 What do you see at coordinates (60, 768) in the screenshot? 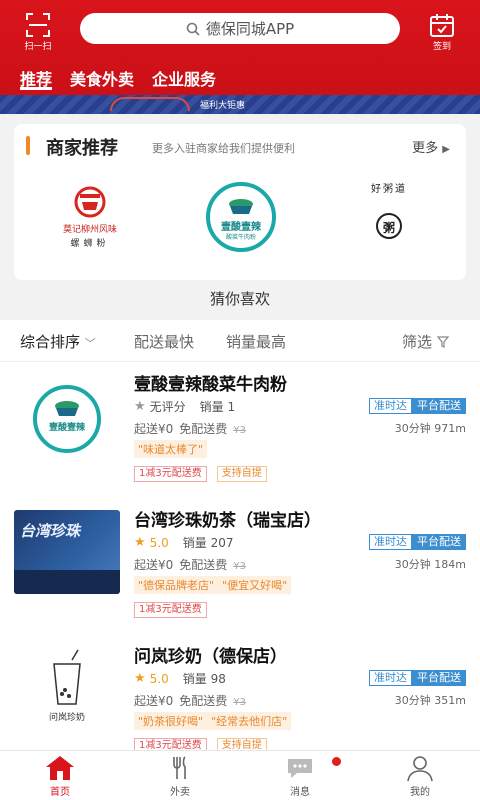
I see `home-icon` at bounding box center [60, 768].